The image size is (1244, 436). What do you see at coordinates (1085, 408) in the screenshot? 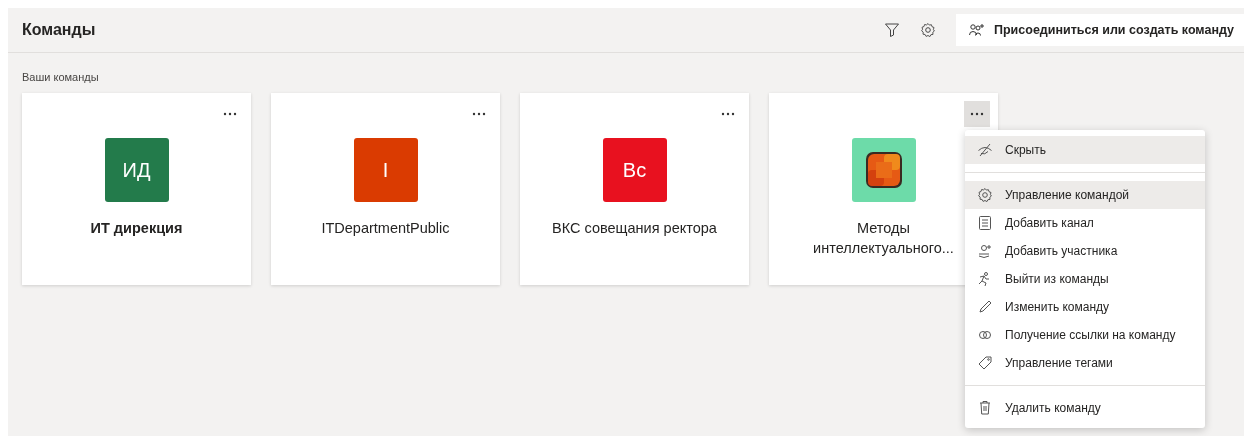
I see `menu-item: Удалить команду` at bounding box center [1085, 408].